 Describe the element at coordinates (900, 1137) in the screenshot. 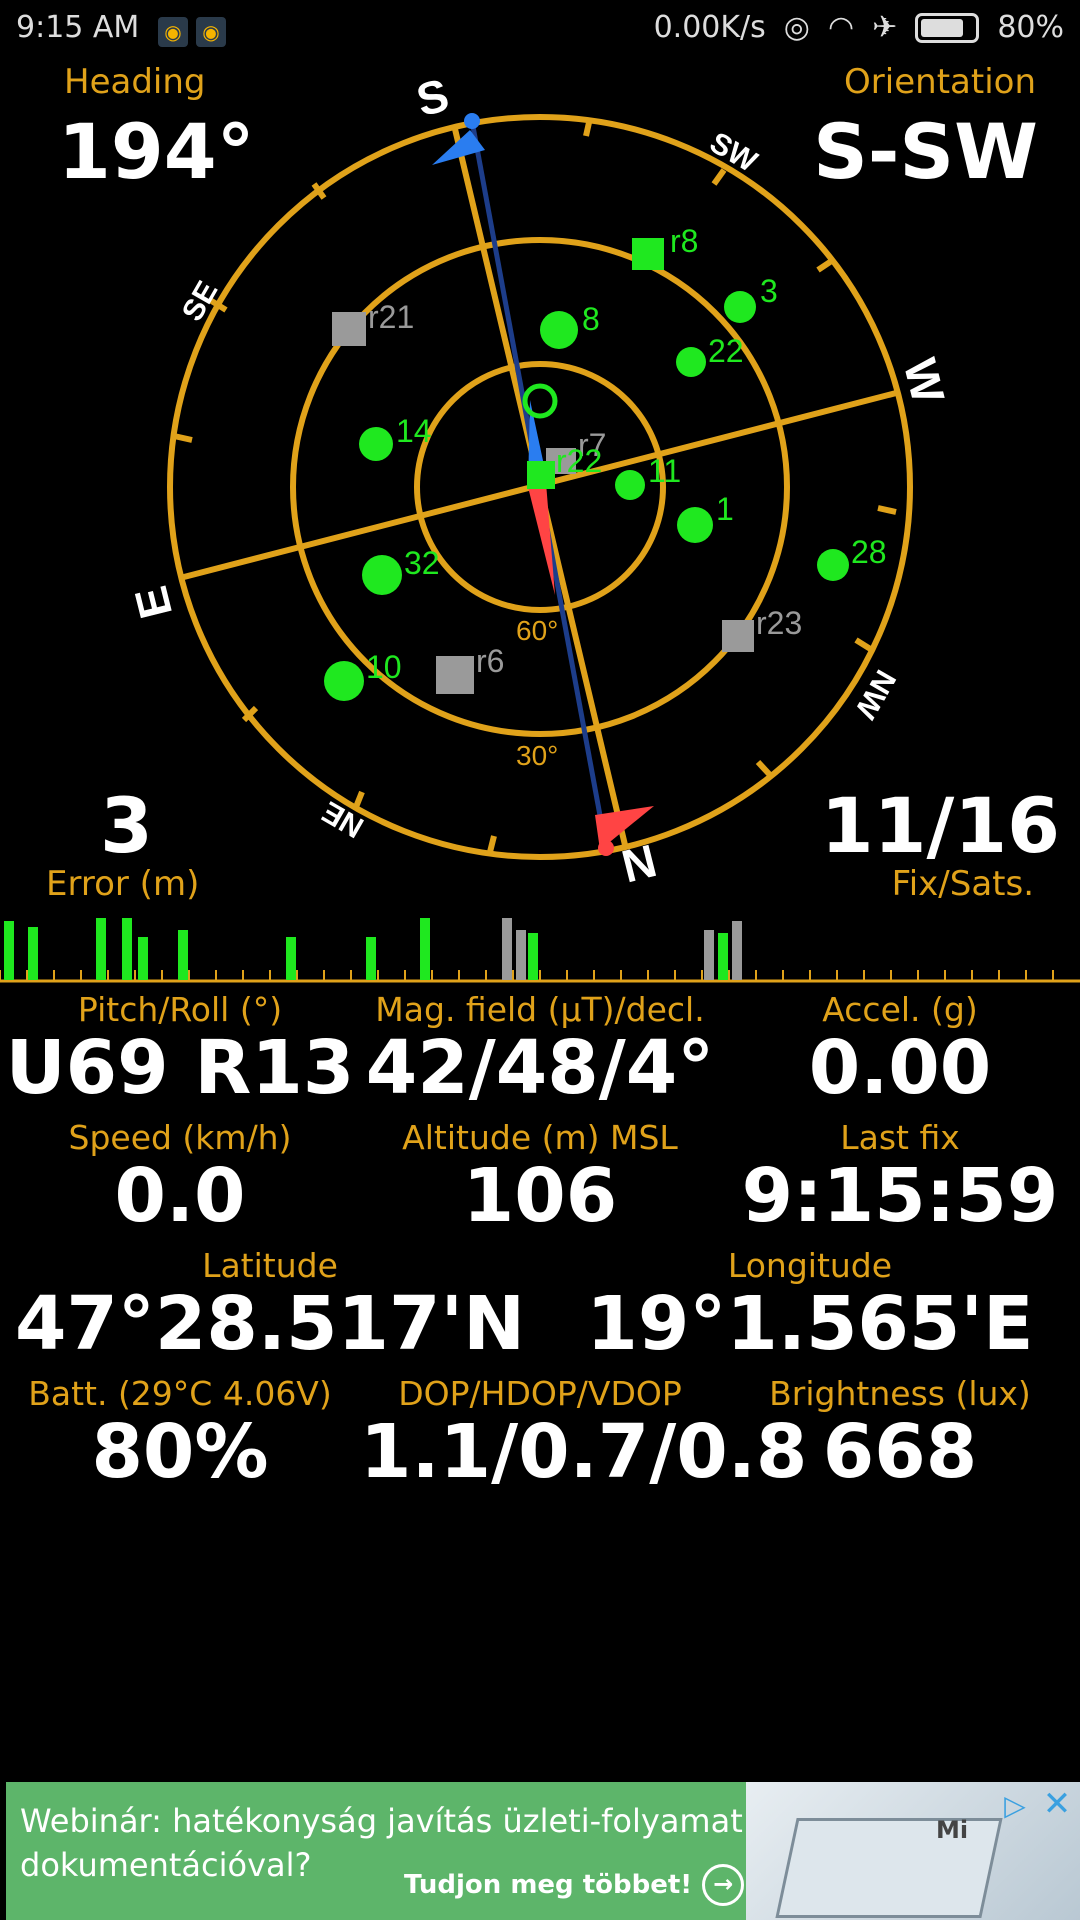

I see `last-fix-label: Last fix` at that location.